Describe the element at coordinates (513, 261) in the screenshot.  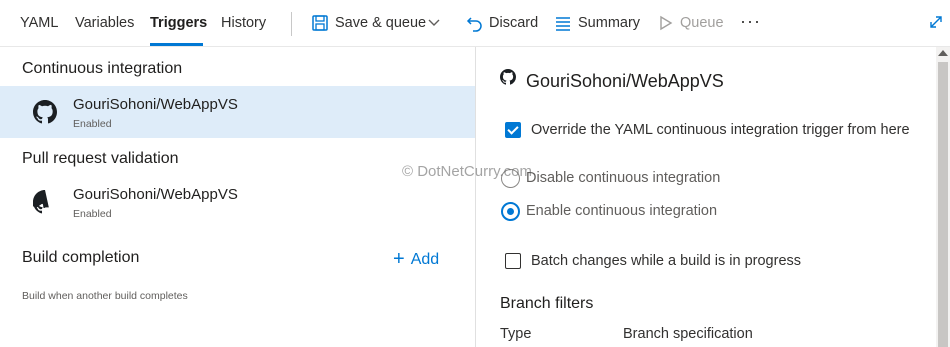
I see `batch-changes-checkbox` at that location.